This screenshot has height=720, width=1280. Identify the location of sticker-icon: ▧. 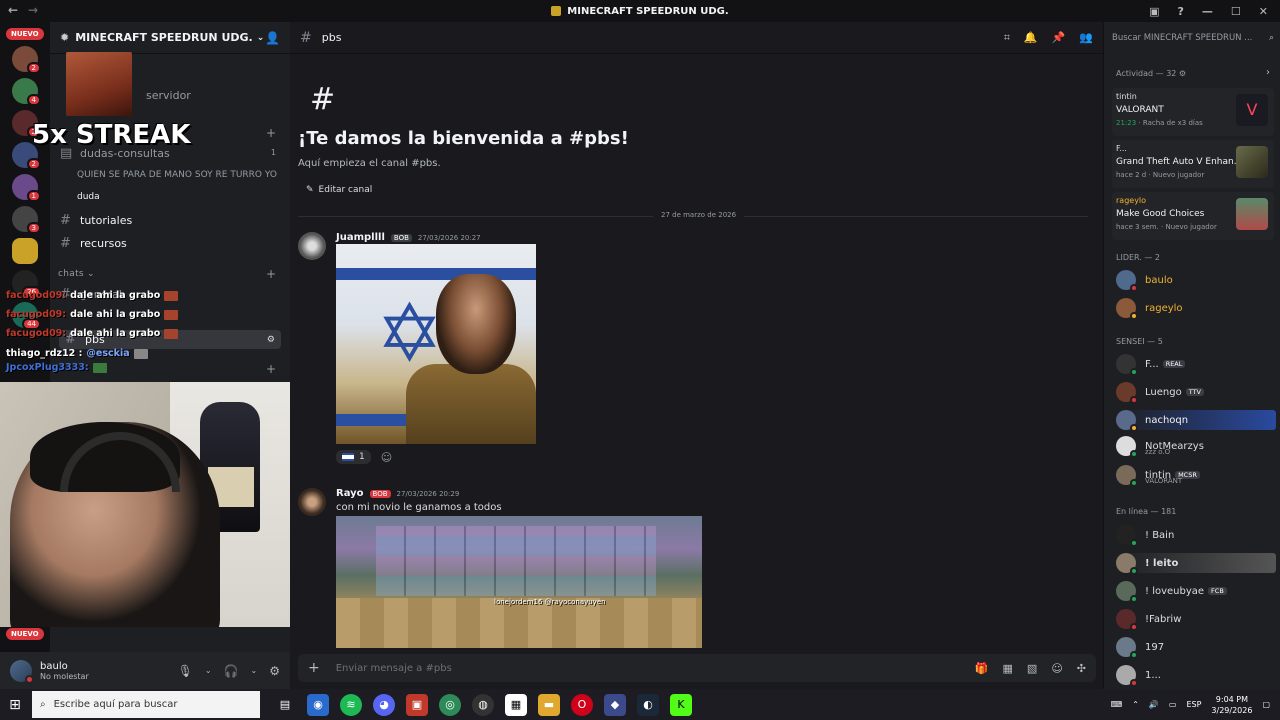
(1032, 668).